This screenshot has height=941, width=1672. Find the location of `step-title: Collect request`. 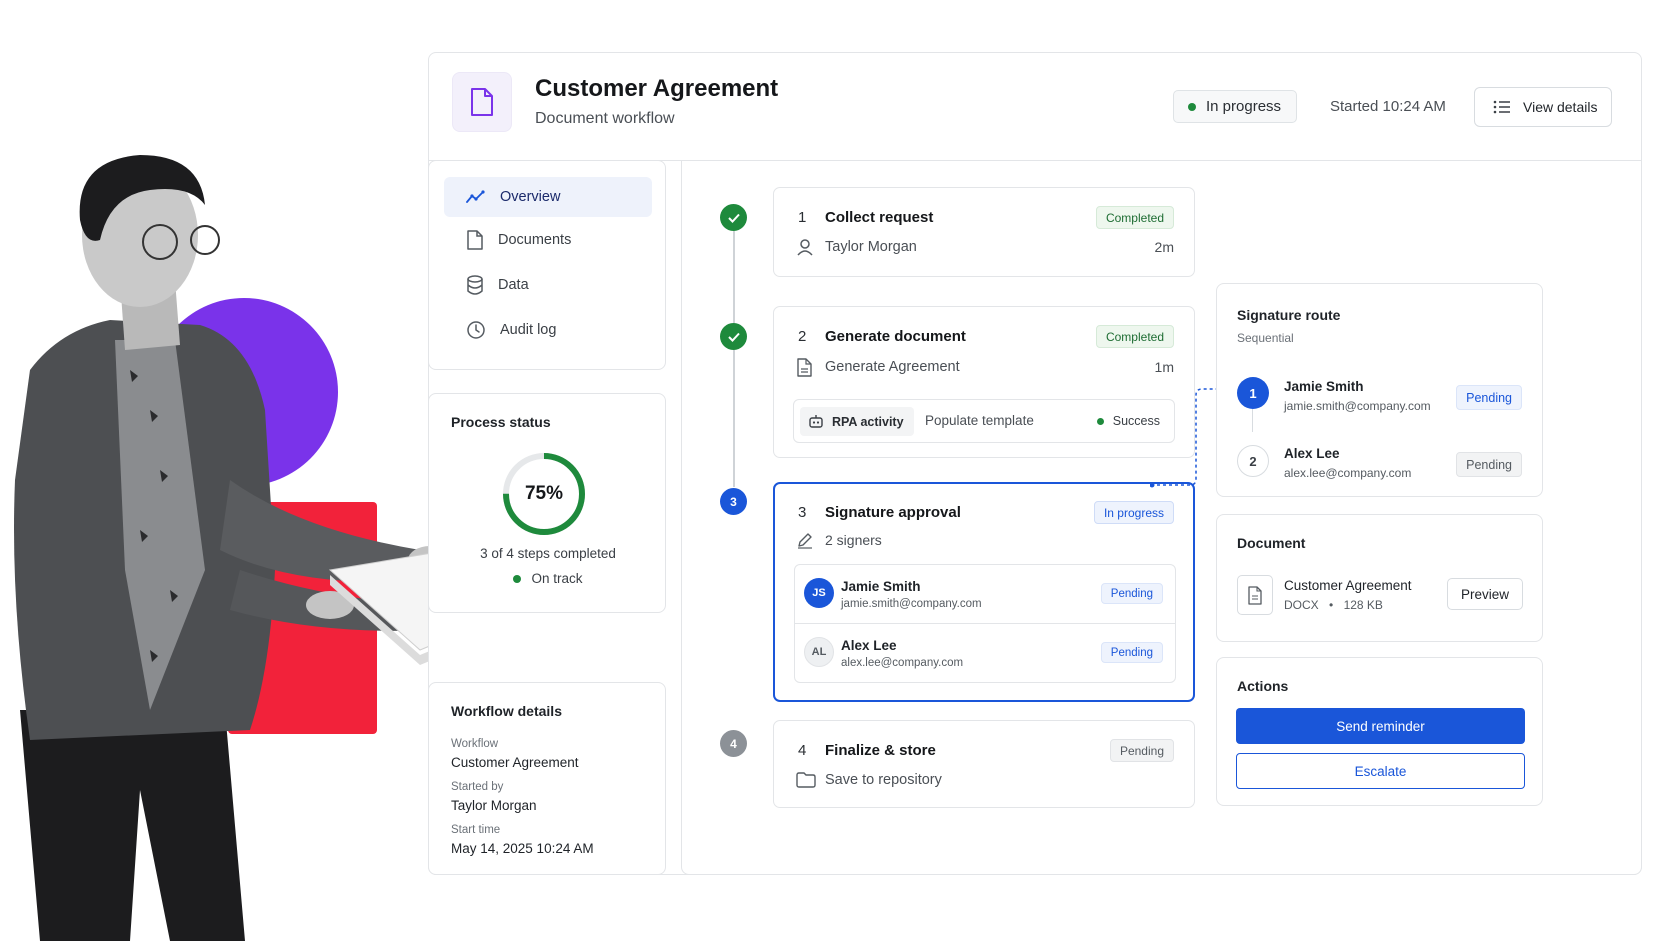

step-title: Collect request is located at coordinates (879, 217).